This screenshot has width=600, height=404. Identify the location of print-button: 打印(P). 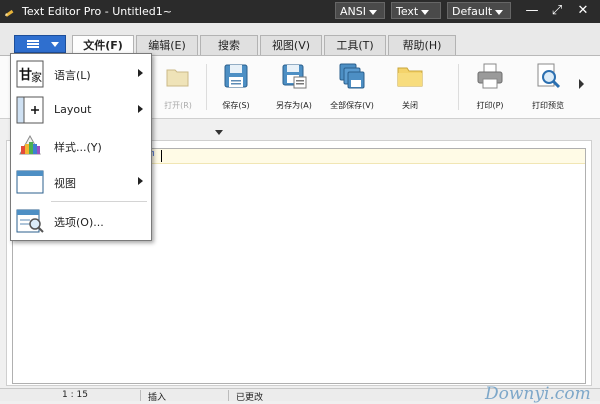
(490, 87).